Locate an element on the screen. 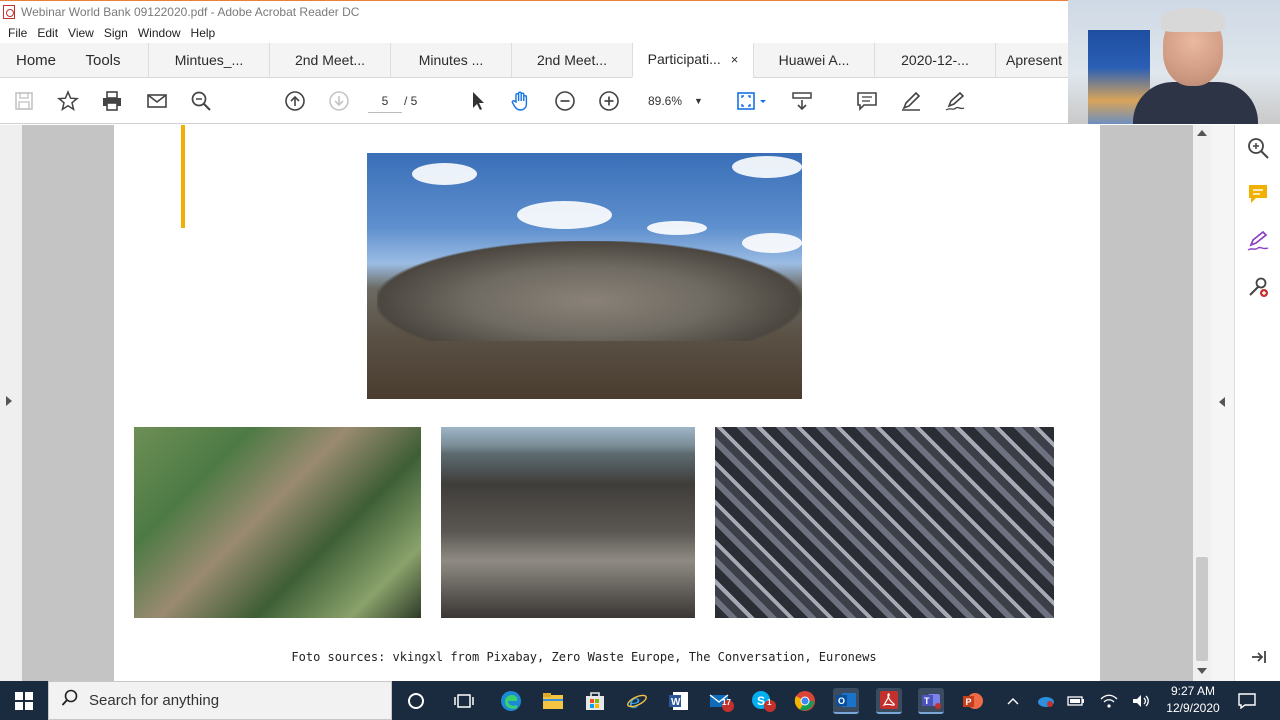 The height and width of the screenshot is (720, 1280). sign-icon is located at coordinates (955, 101).